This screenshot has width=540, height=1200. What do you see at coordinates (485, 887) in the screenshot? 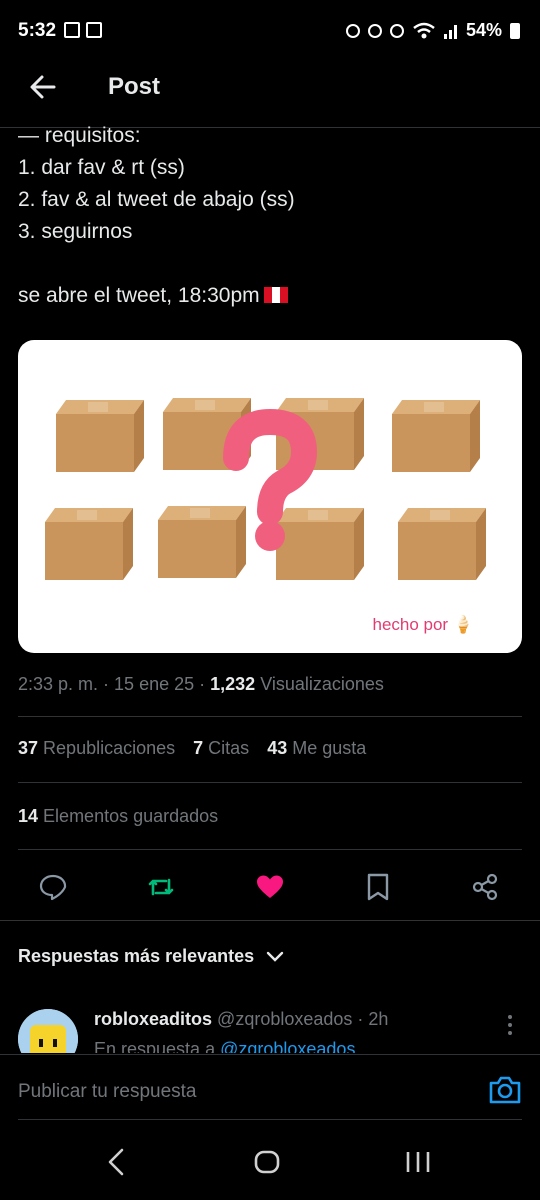
I see `share-icon` at bounding box center [485, 887].